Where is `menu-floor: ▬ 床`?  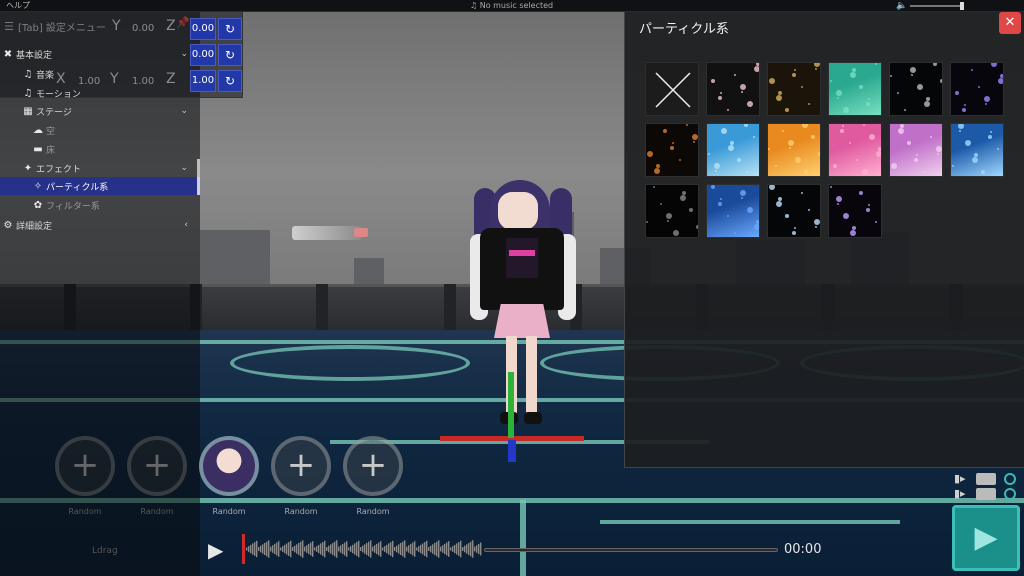 menu-floor: ▬ 床 is located at coordinates (100, 149).